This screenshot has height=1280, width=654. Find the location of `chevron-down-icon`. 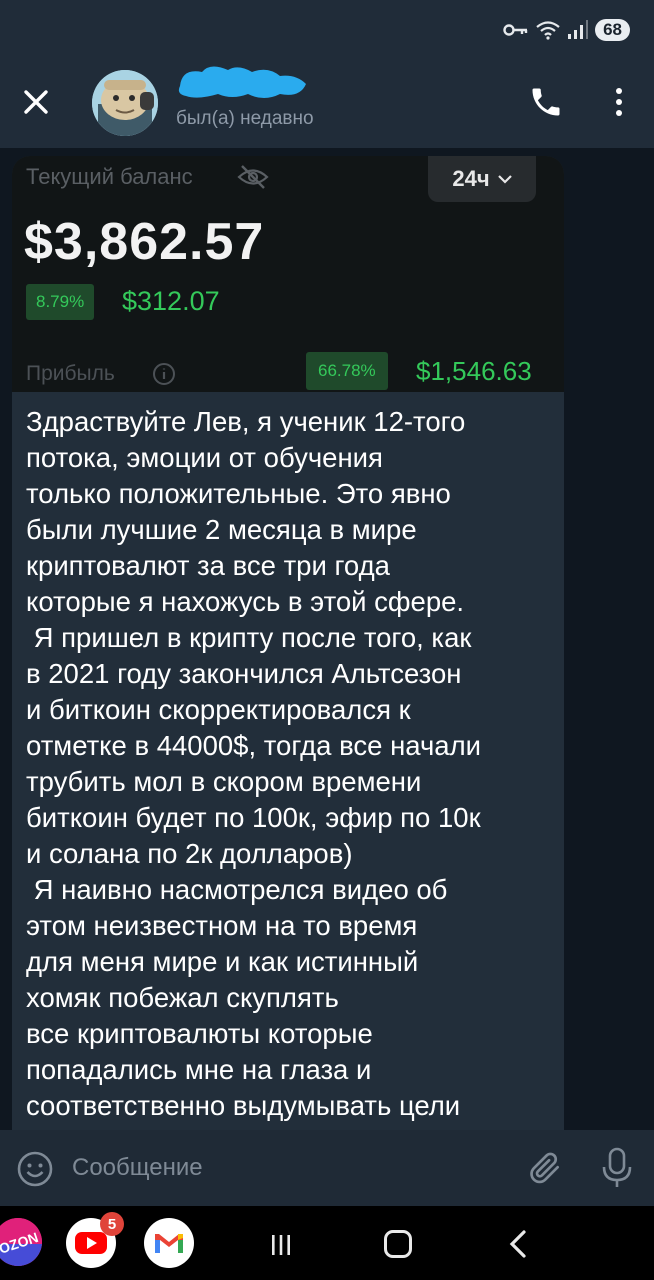

chevron-down-icon is located at coordinates (504, 179).